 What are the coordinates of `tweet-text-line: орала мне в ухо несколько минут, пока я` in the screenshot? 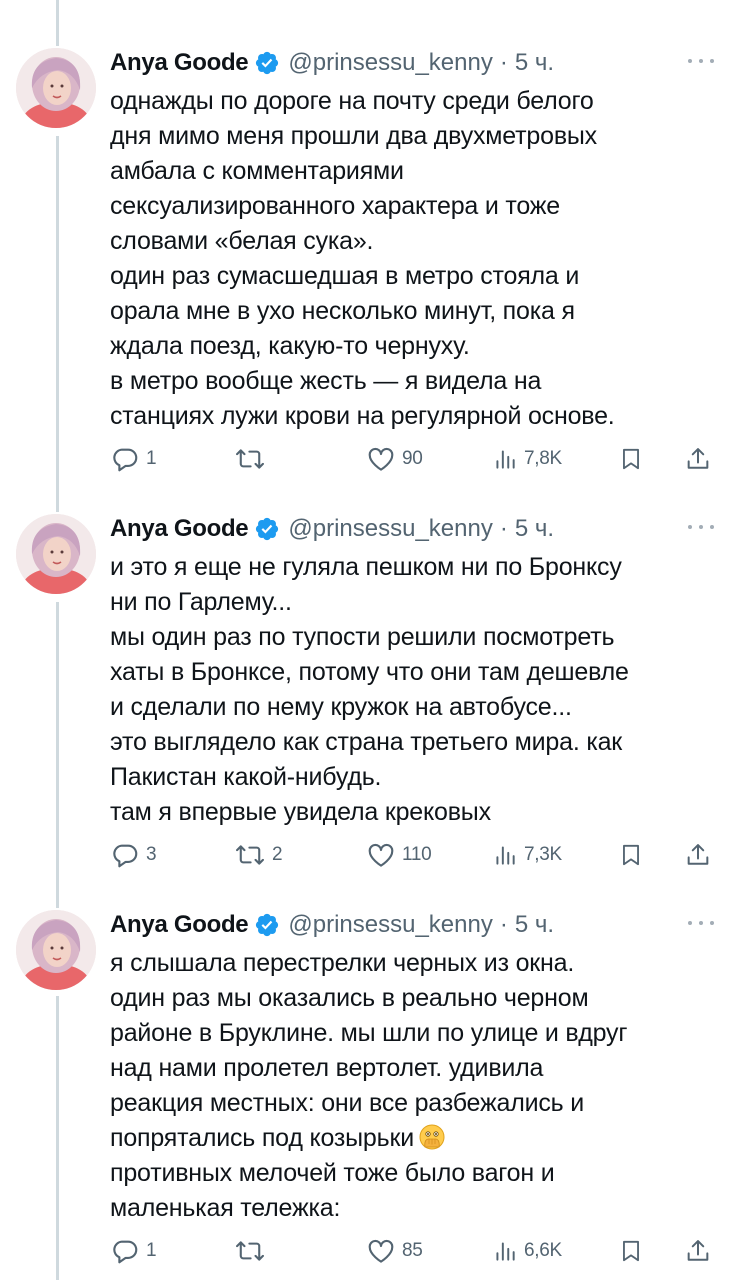 It's located at (342, 311).